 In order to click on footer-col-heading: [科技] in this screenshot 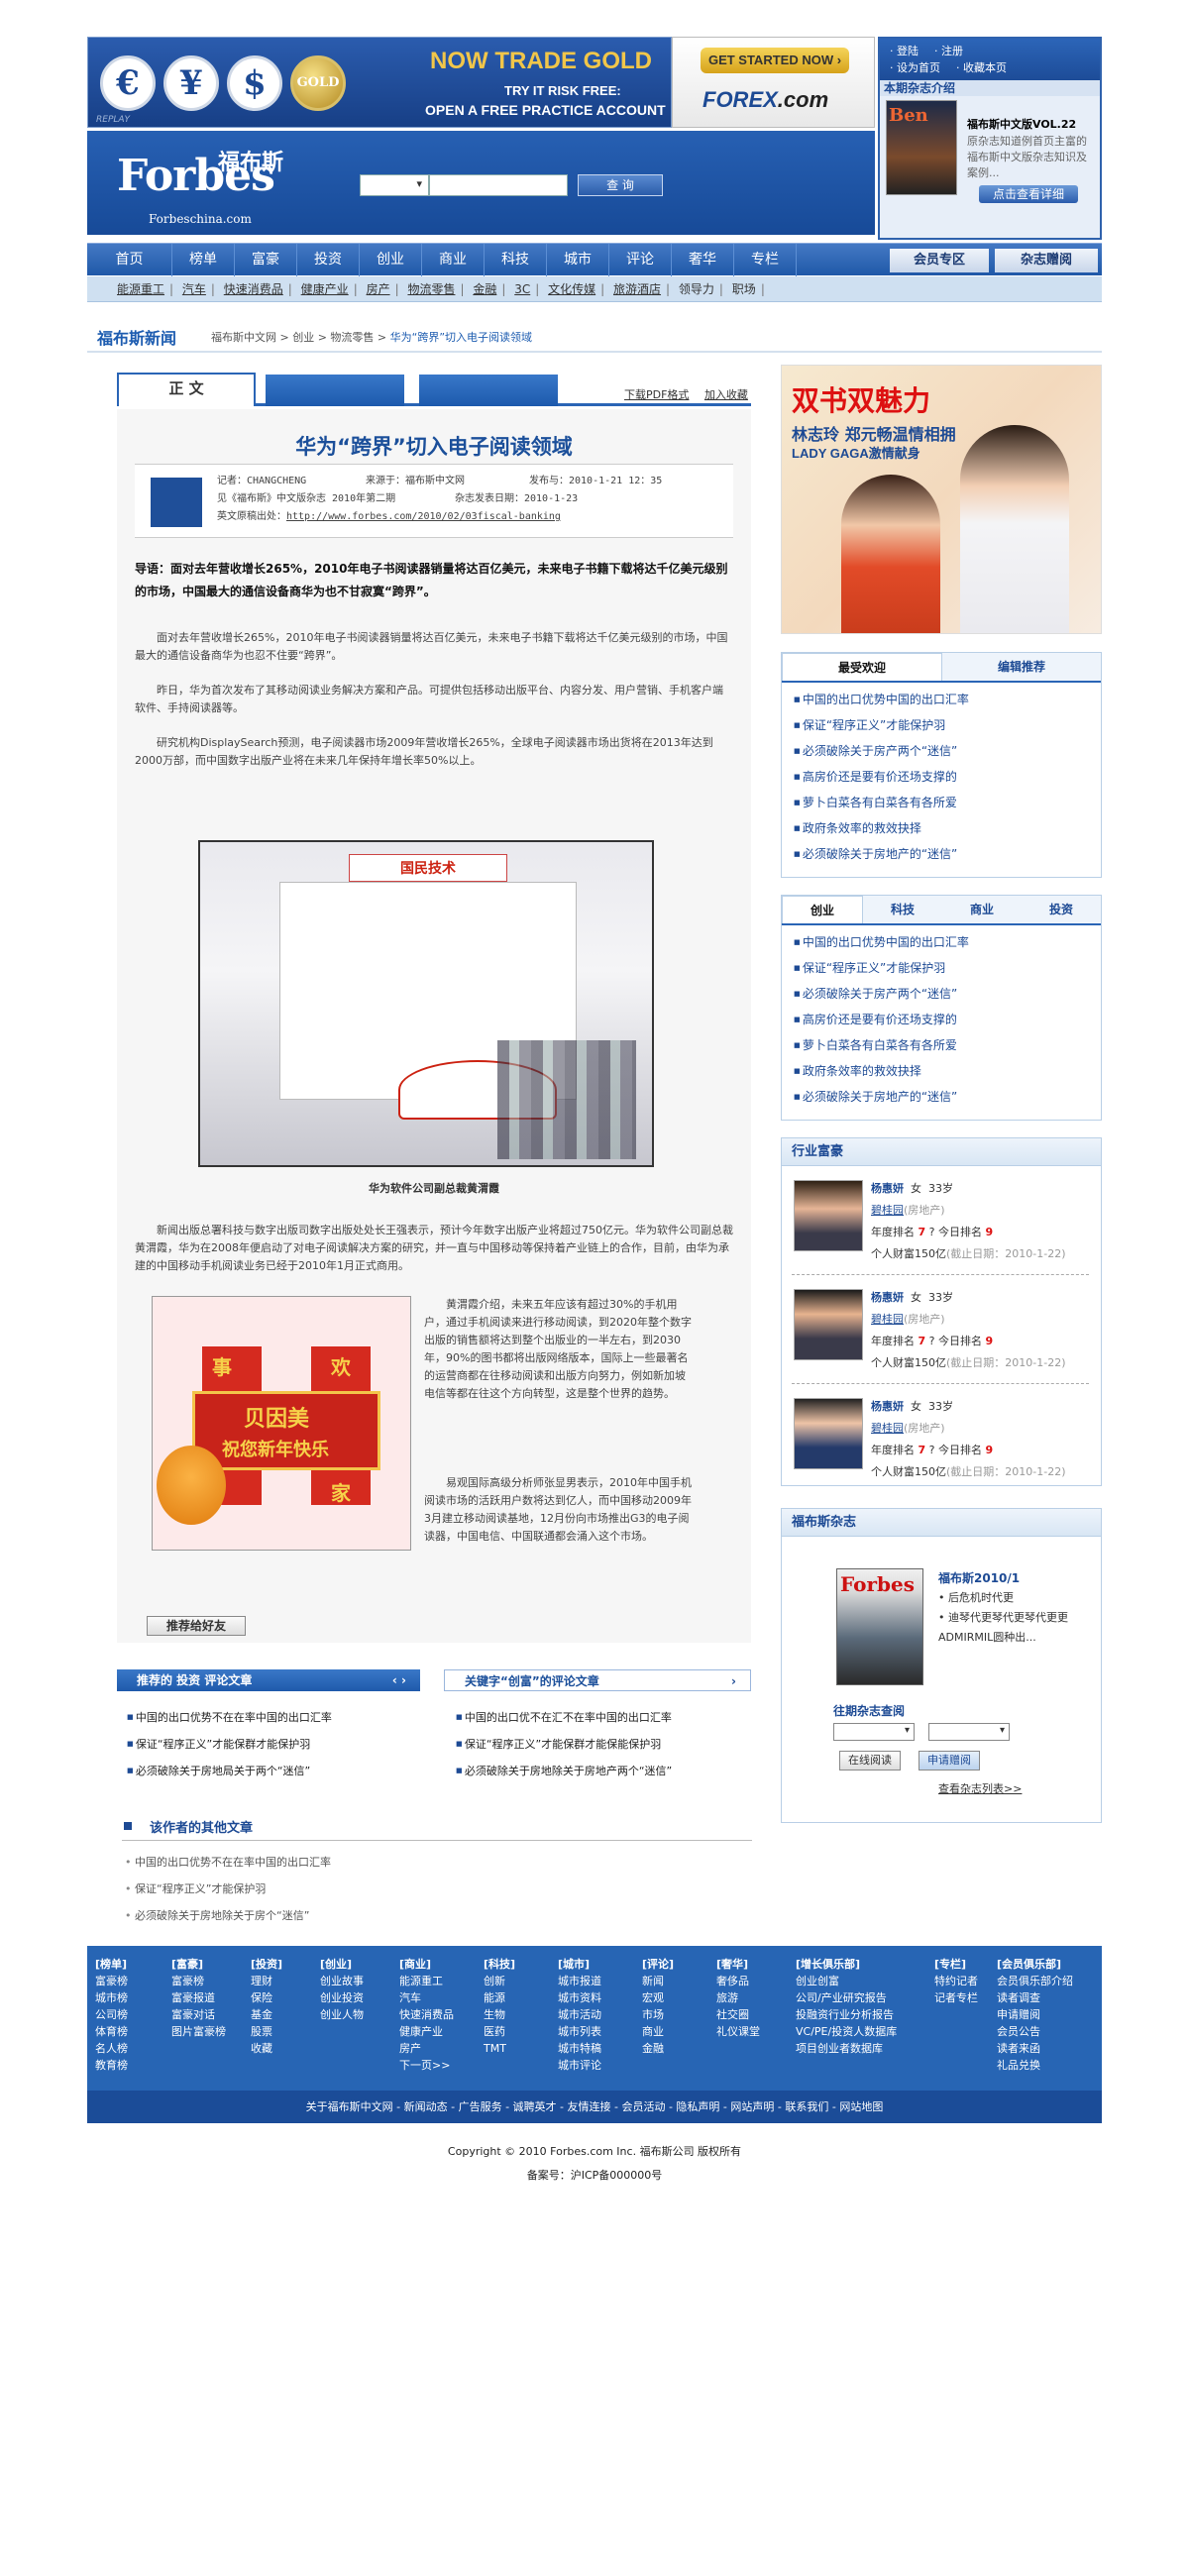, I will do `click(499, 1965)`.